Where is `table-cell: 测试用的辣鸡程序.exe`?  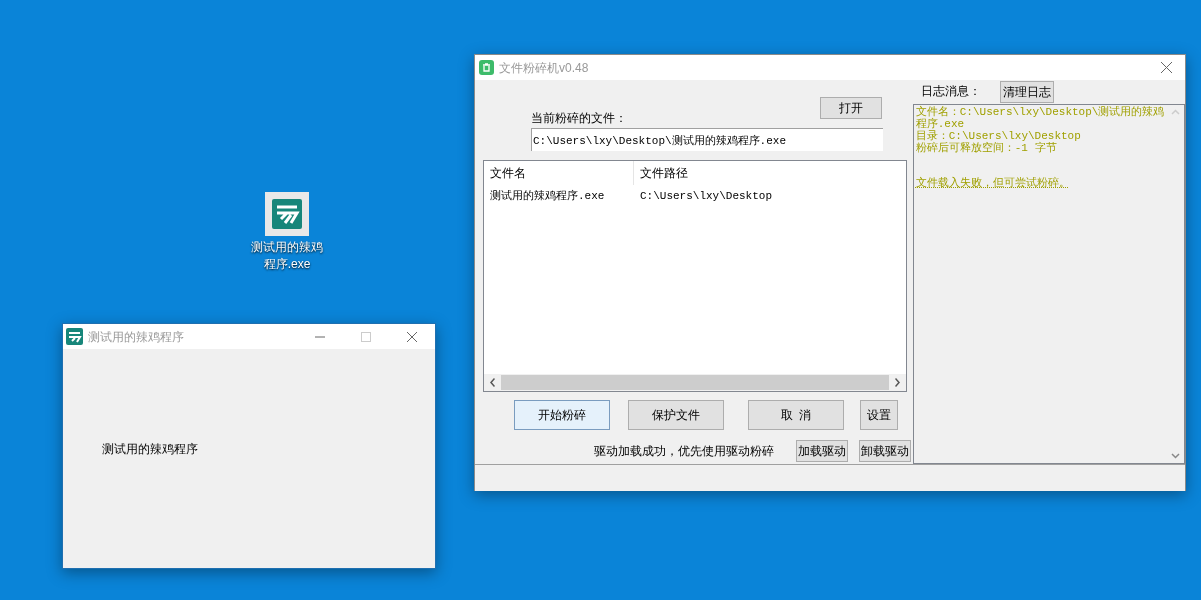 table-cell: 测试用的辣鸡程序.exe is located at coordinates (547, 195).